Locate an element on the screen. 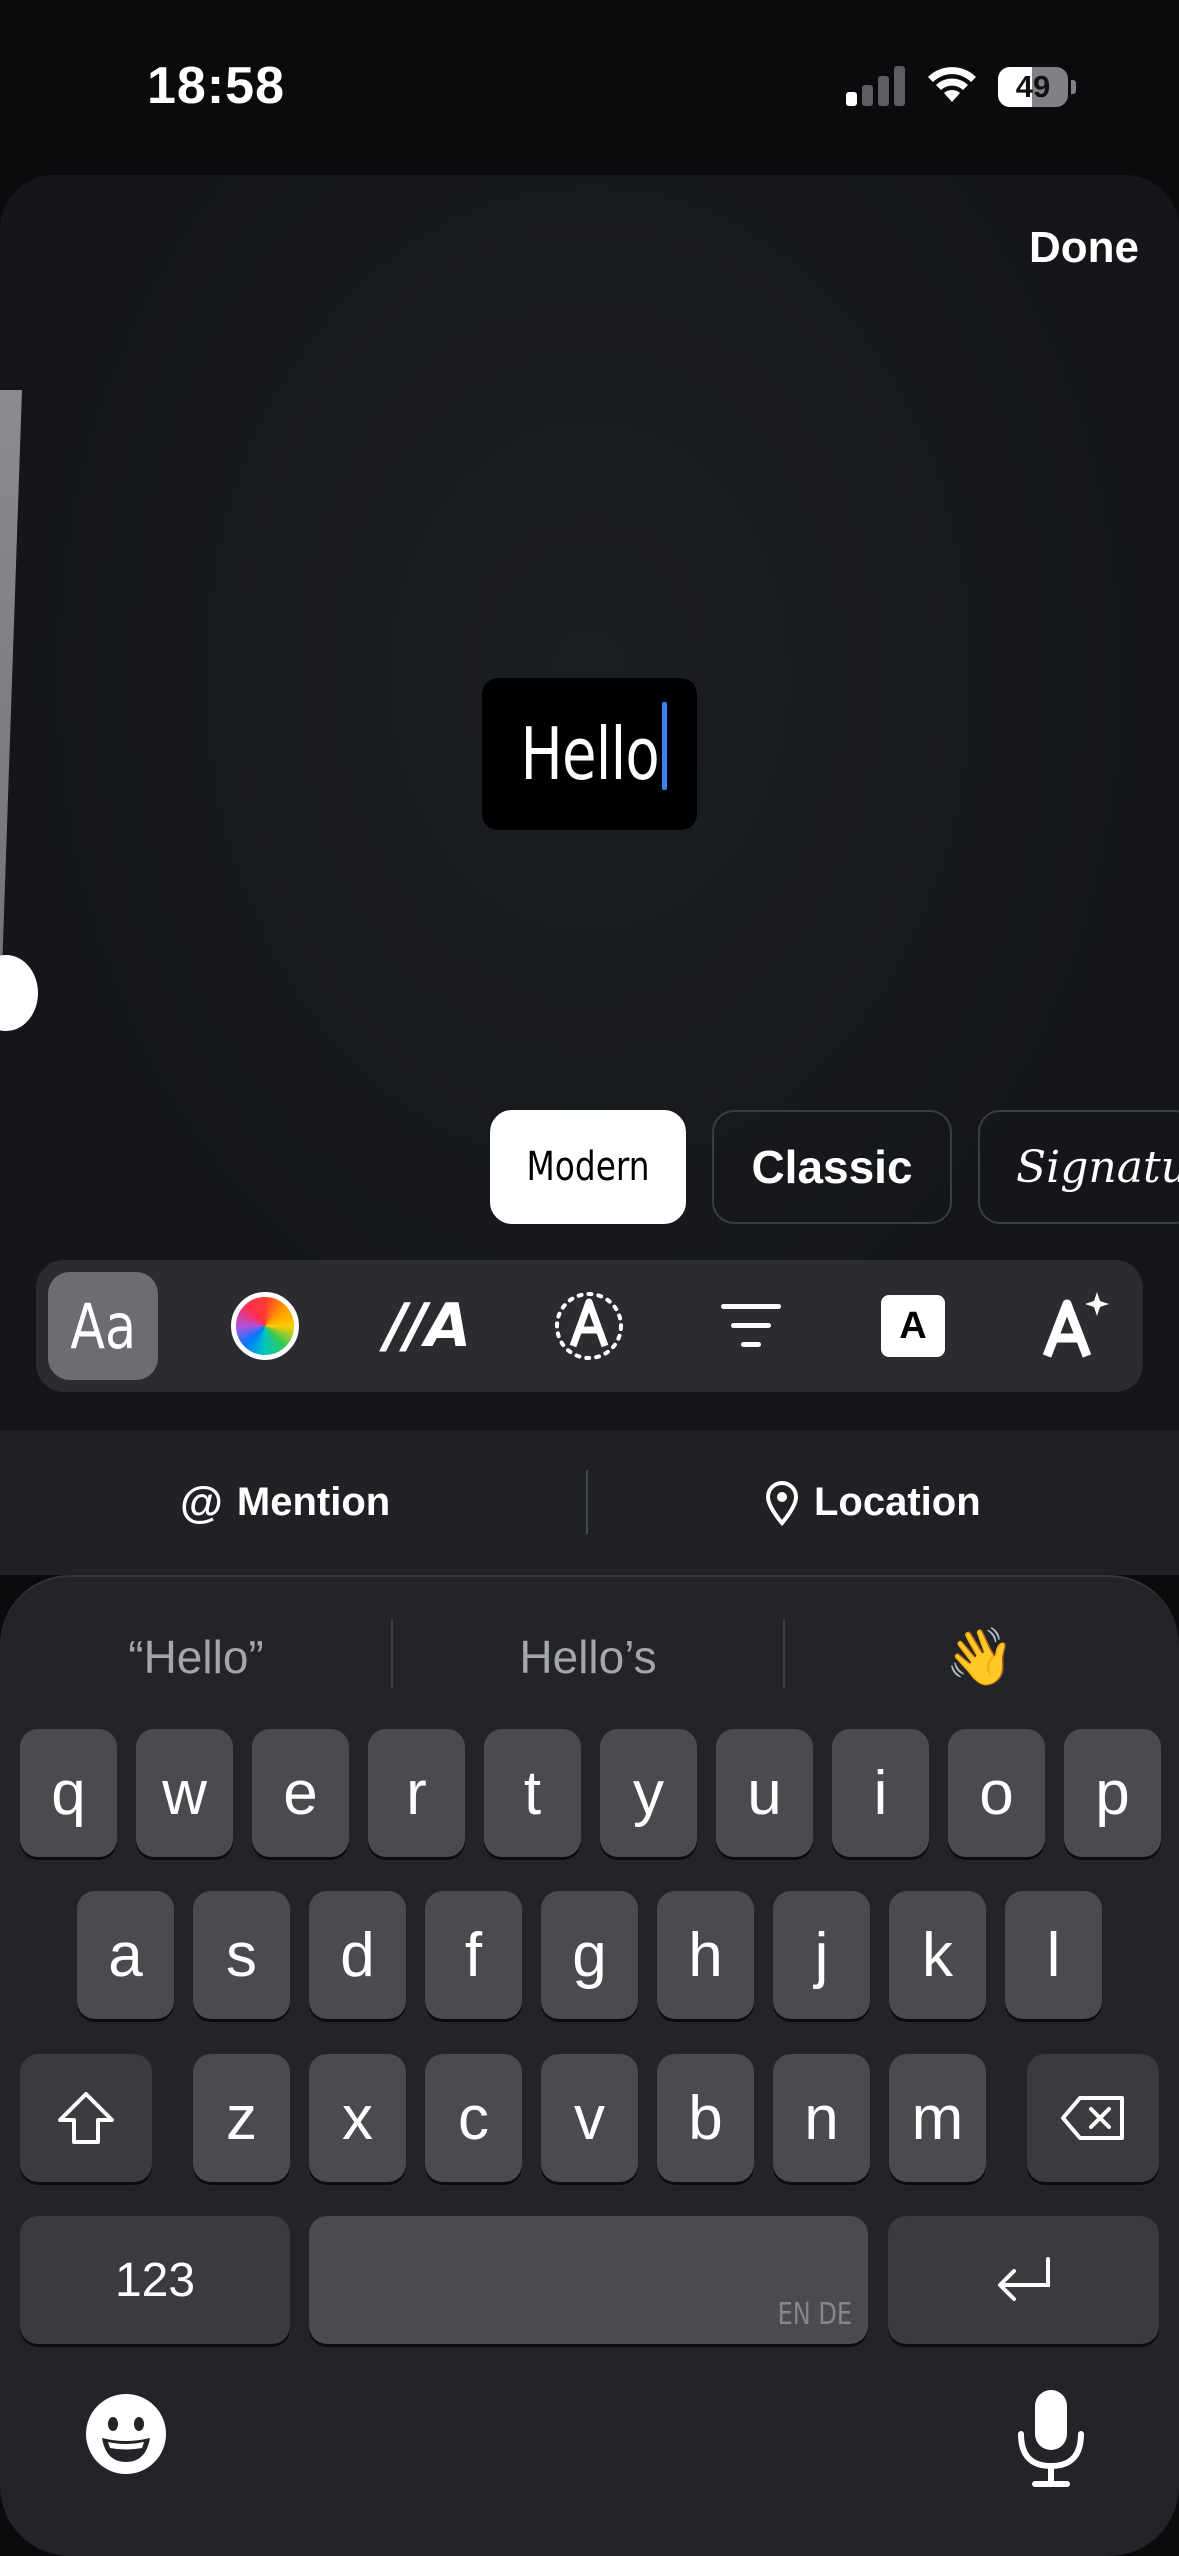  key-b: b is located at coordinates (705, 2118).